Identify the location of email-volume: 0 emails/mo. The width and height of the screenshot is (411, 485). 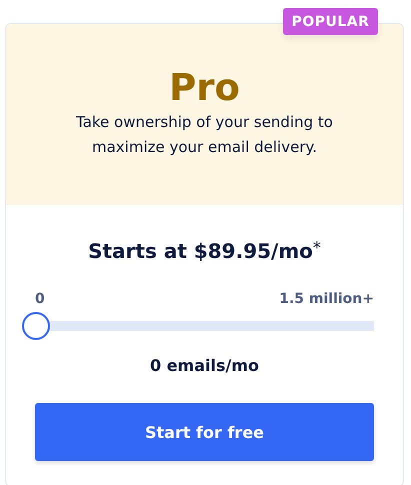
(204, 366).